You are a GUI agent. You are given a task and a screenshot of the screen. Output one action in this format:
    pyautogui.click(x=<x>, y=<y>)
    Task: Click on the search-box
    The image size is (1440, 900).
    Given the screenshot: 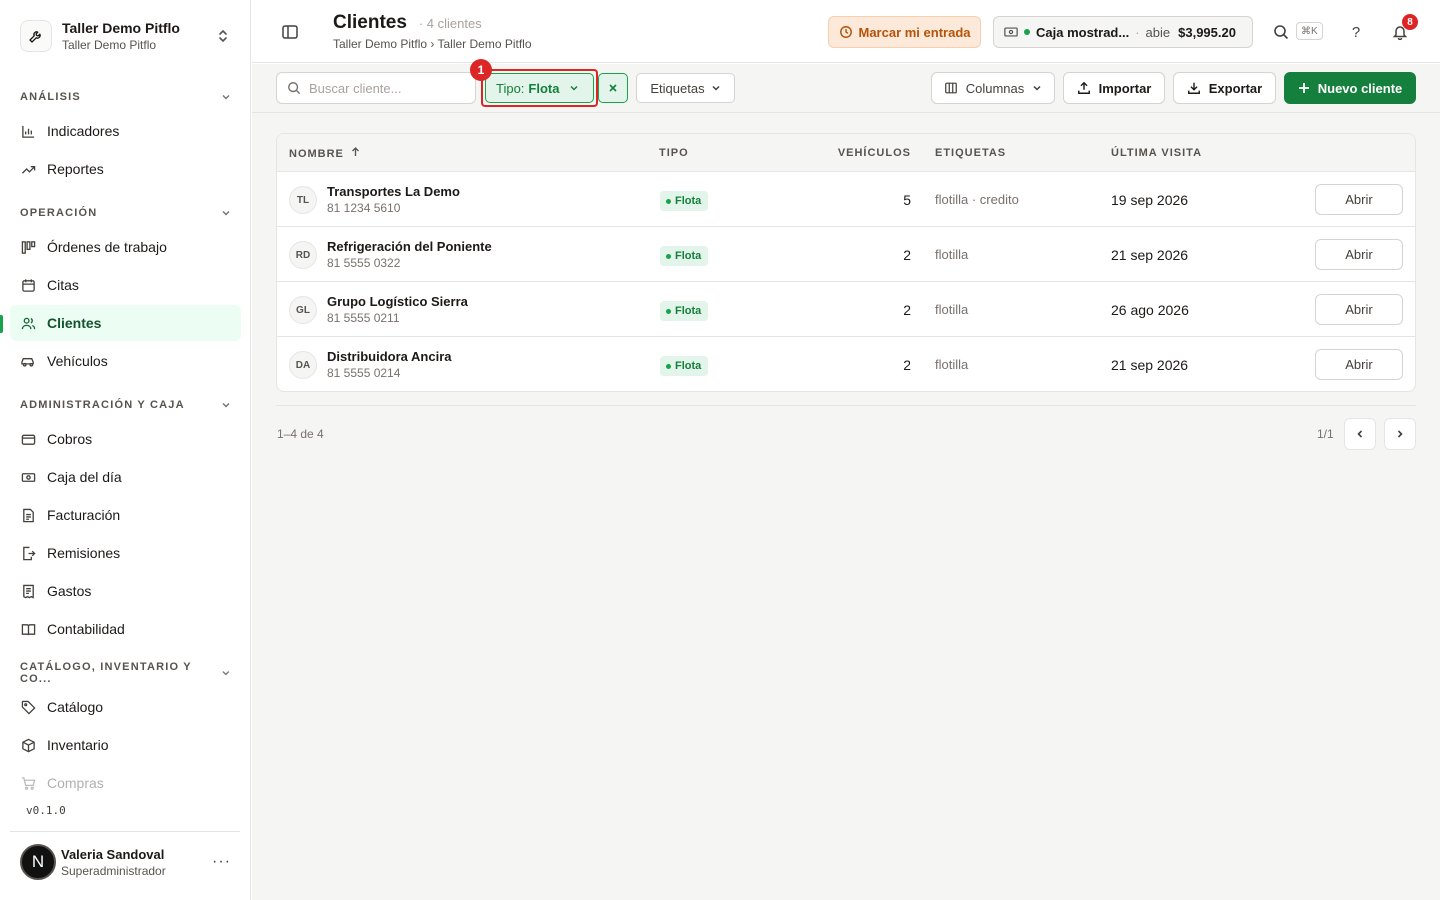 What is the action you would take?
    pyautogui.click(x=376, y=88)
    